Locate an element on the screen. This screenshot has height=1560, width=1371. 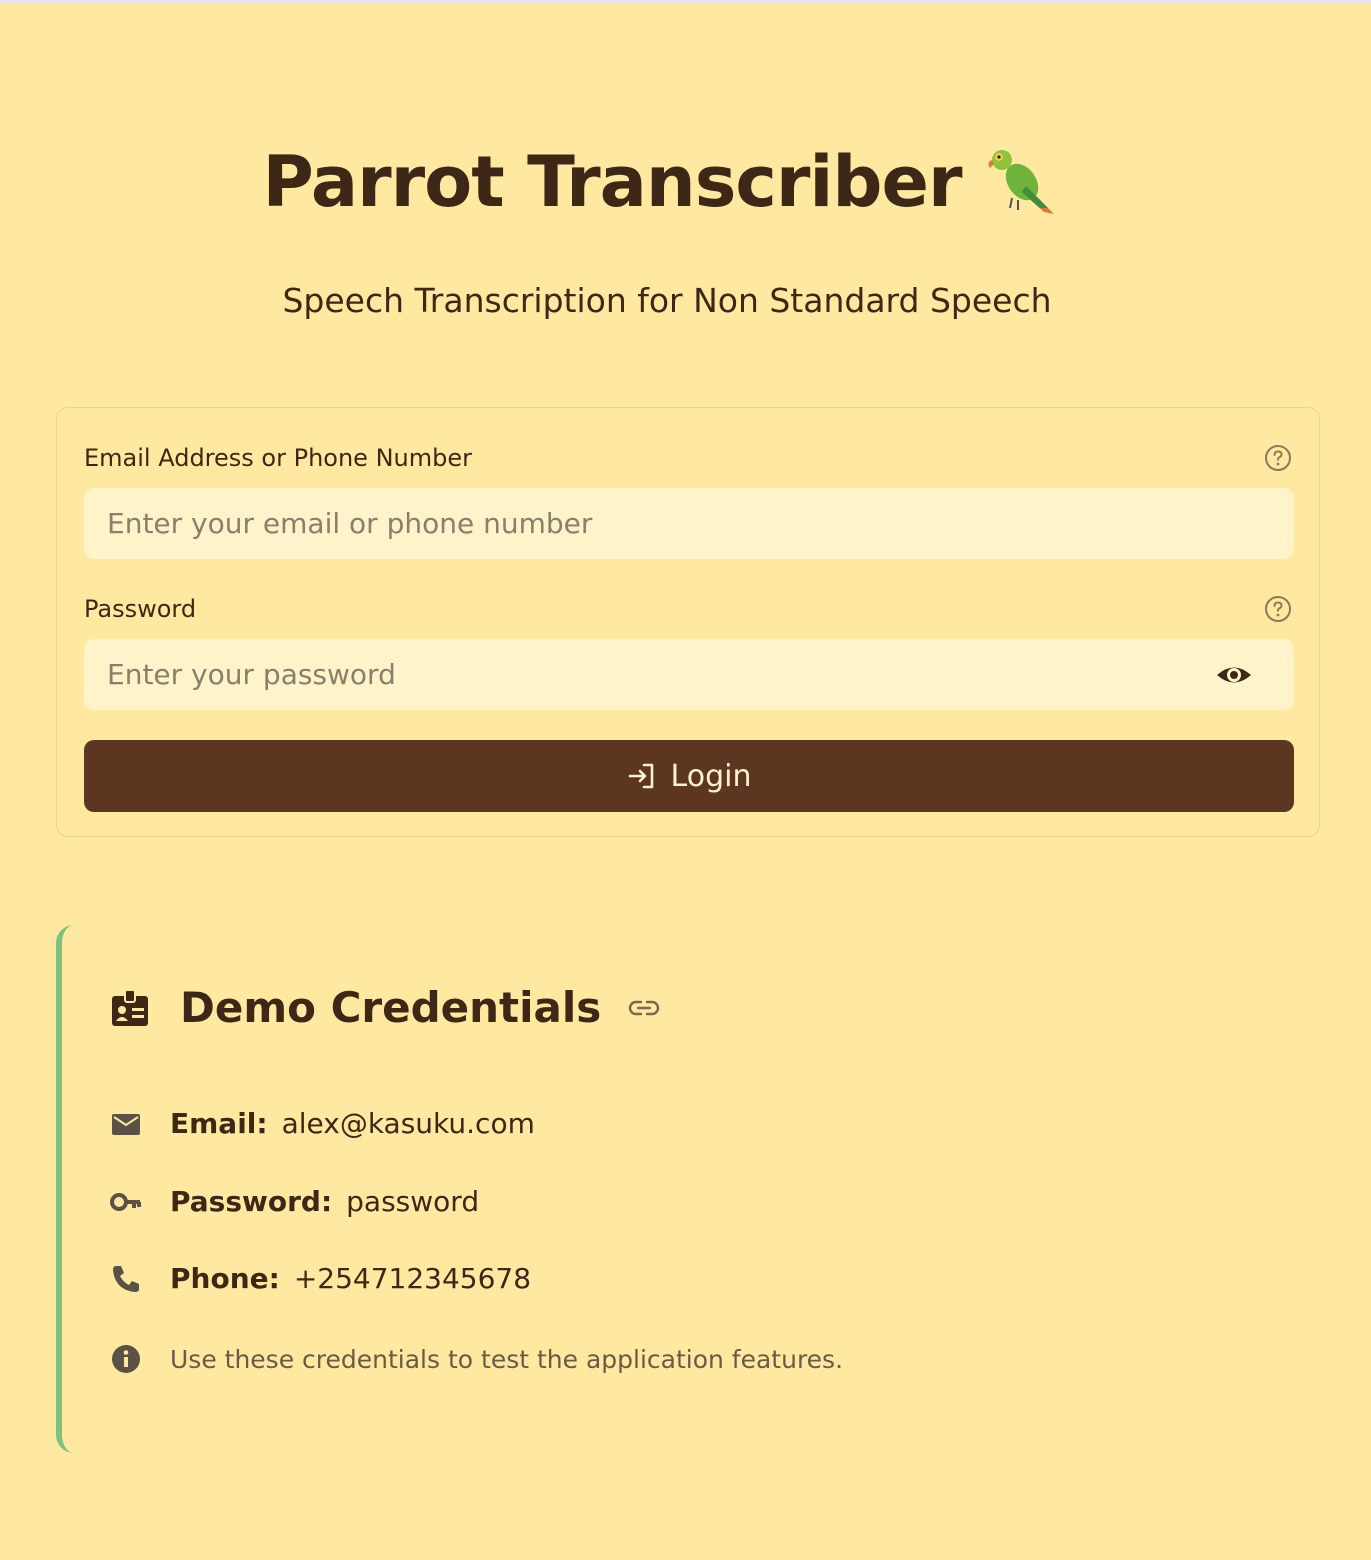
key-icon is located at coordinates (125, 1201).